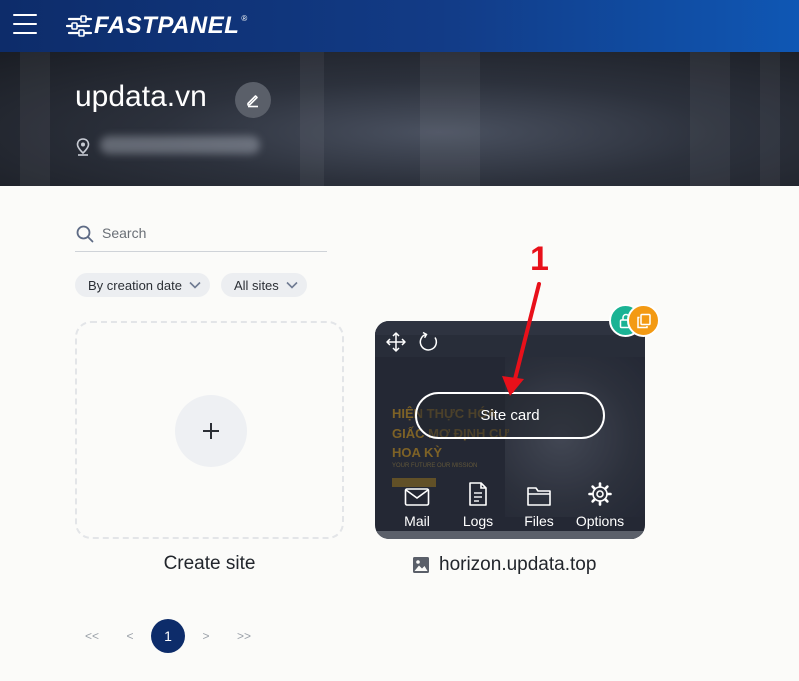 Image resolution: width=799 pixels, height=681 pixels. Describe the element at coordinates (539, 259) in the screenshot. I see `annotation-number: 1` at that location.